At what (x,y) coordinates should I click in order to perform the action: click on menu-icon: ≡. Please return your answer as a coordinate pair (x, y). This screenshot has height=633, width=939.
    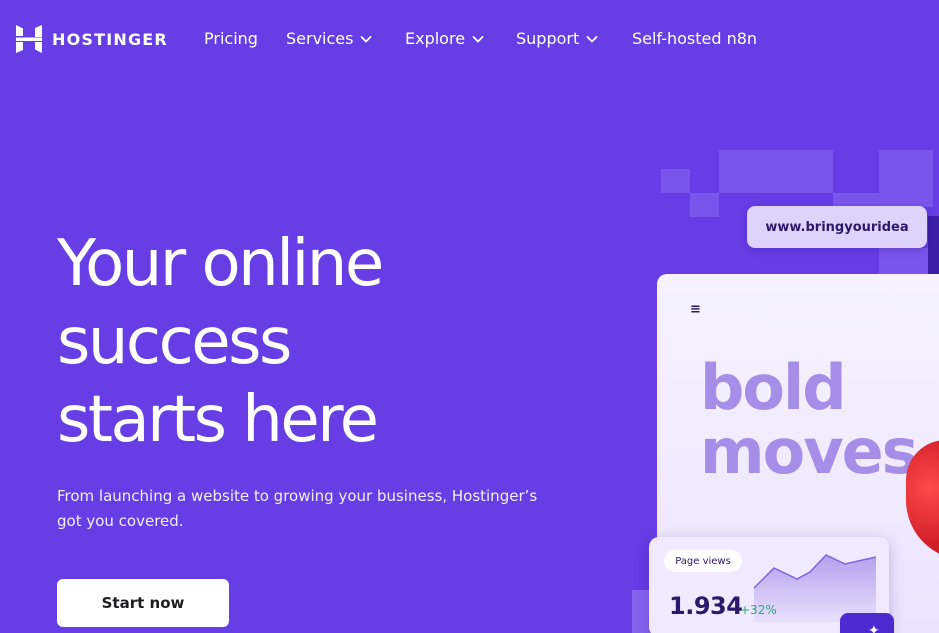
    Looking at the image, I should click on (695, 309).